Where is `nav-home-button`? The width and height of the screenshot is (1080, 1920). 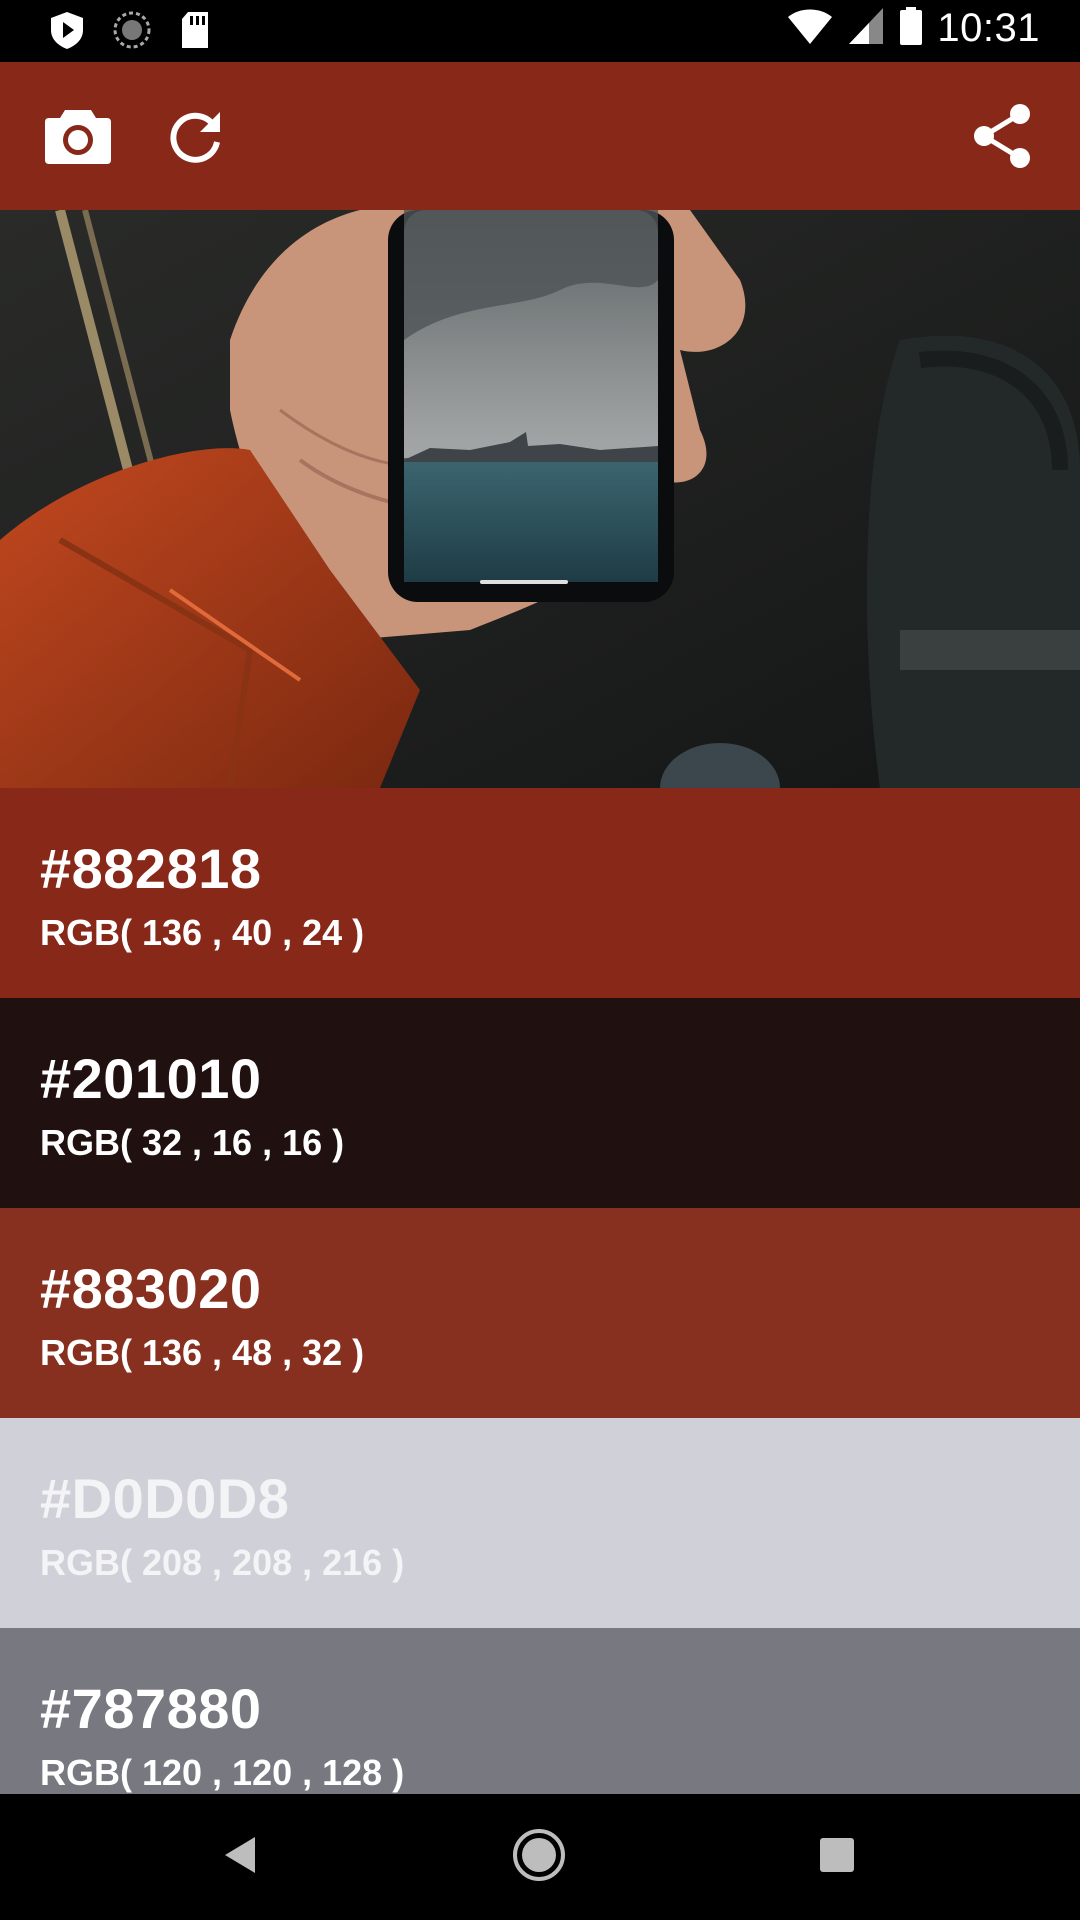
nav-home-button is located at coordinates (539, 1857).